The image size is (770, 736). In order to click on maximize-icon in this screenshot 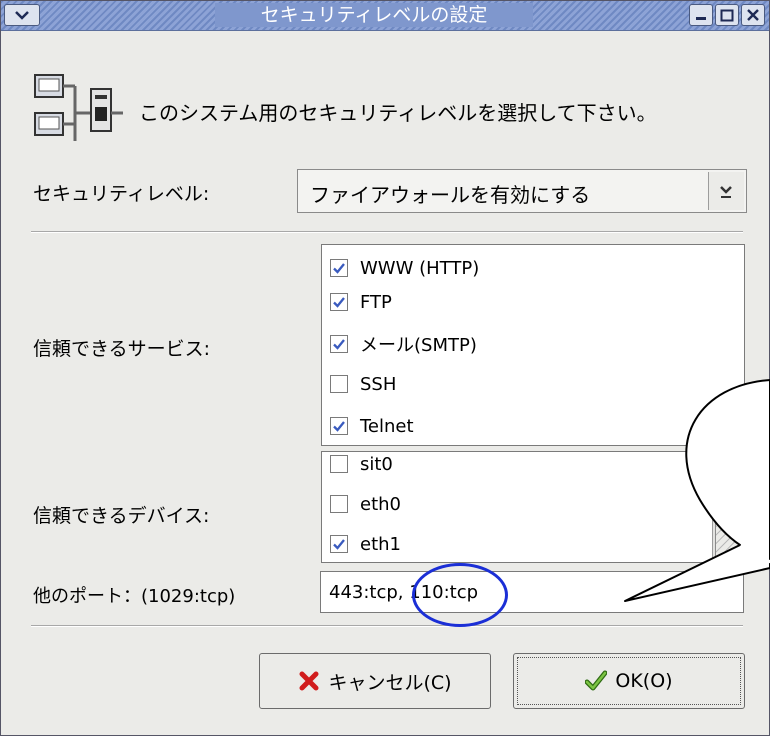, I will do `click(727, 15)`.